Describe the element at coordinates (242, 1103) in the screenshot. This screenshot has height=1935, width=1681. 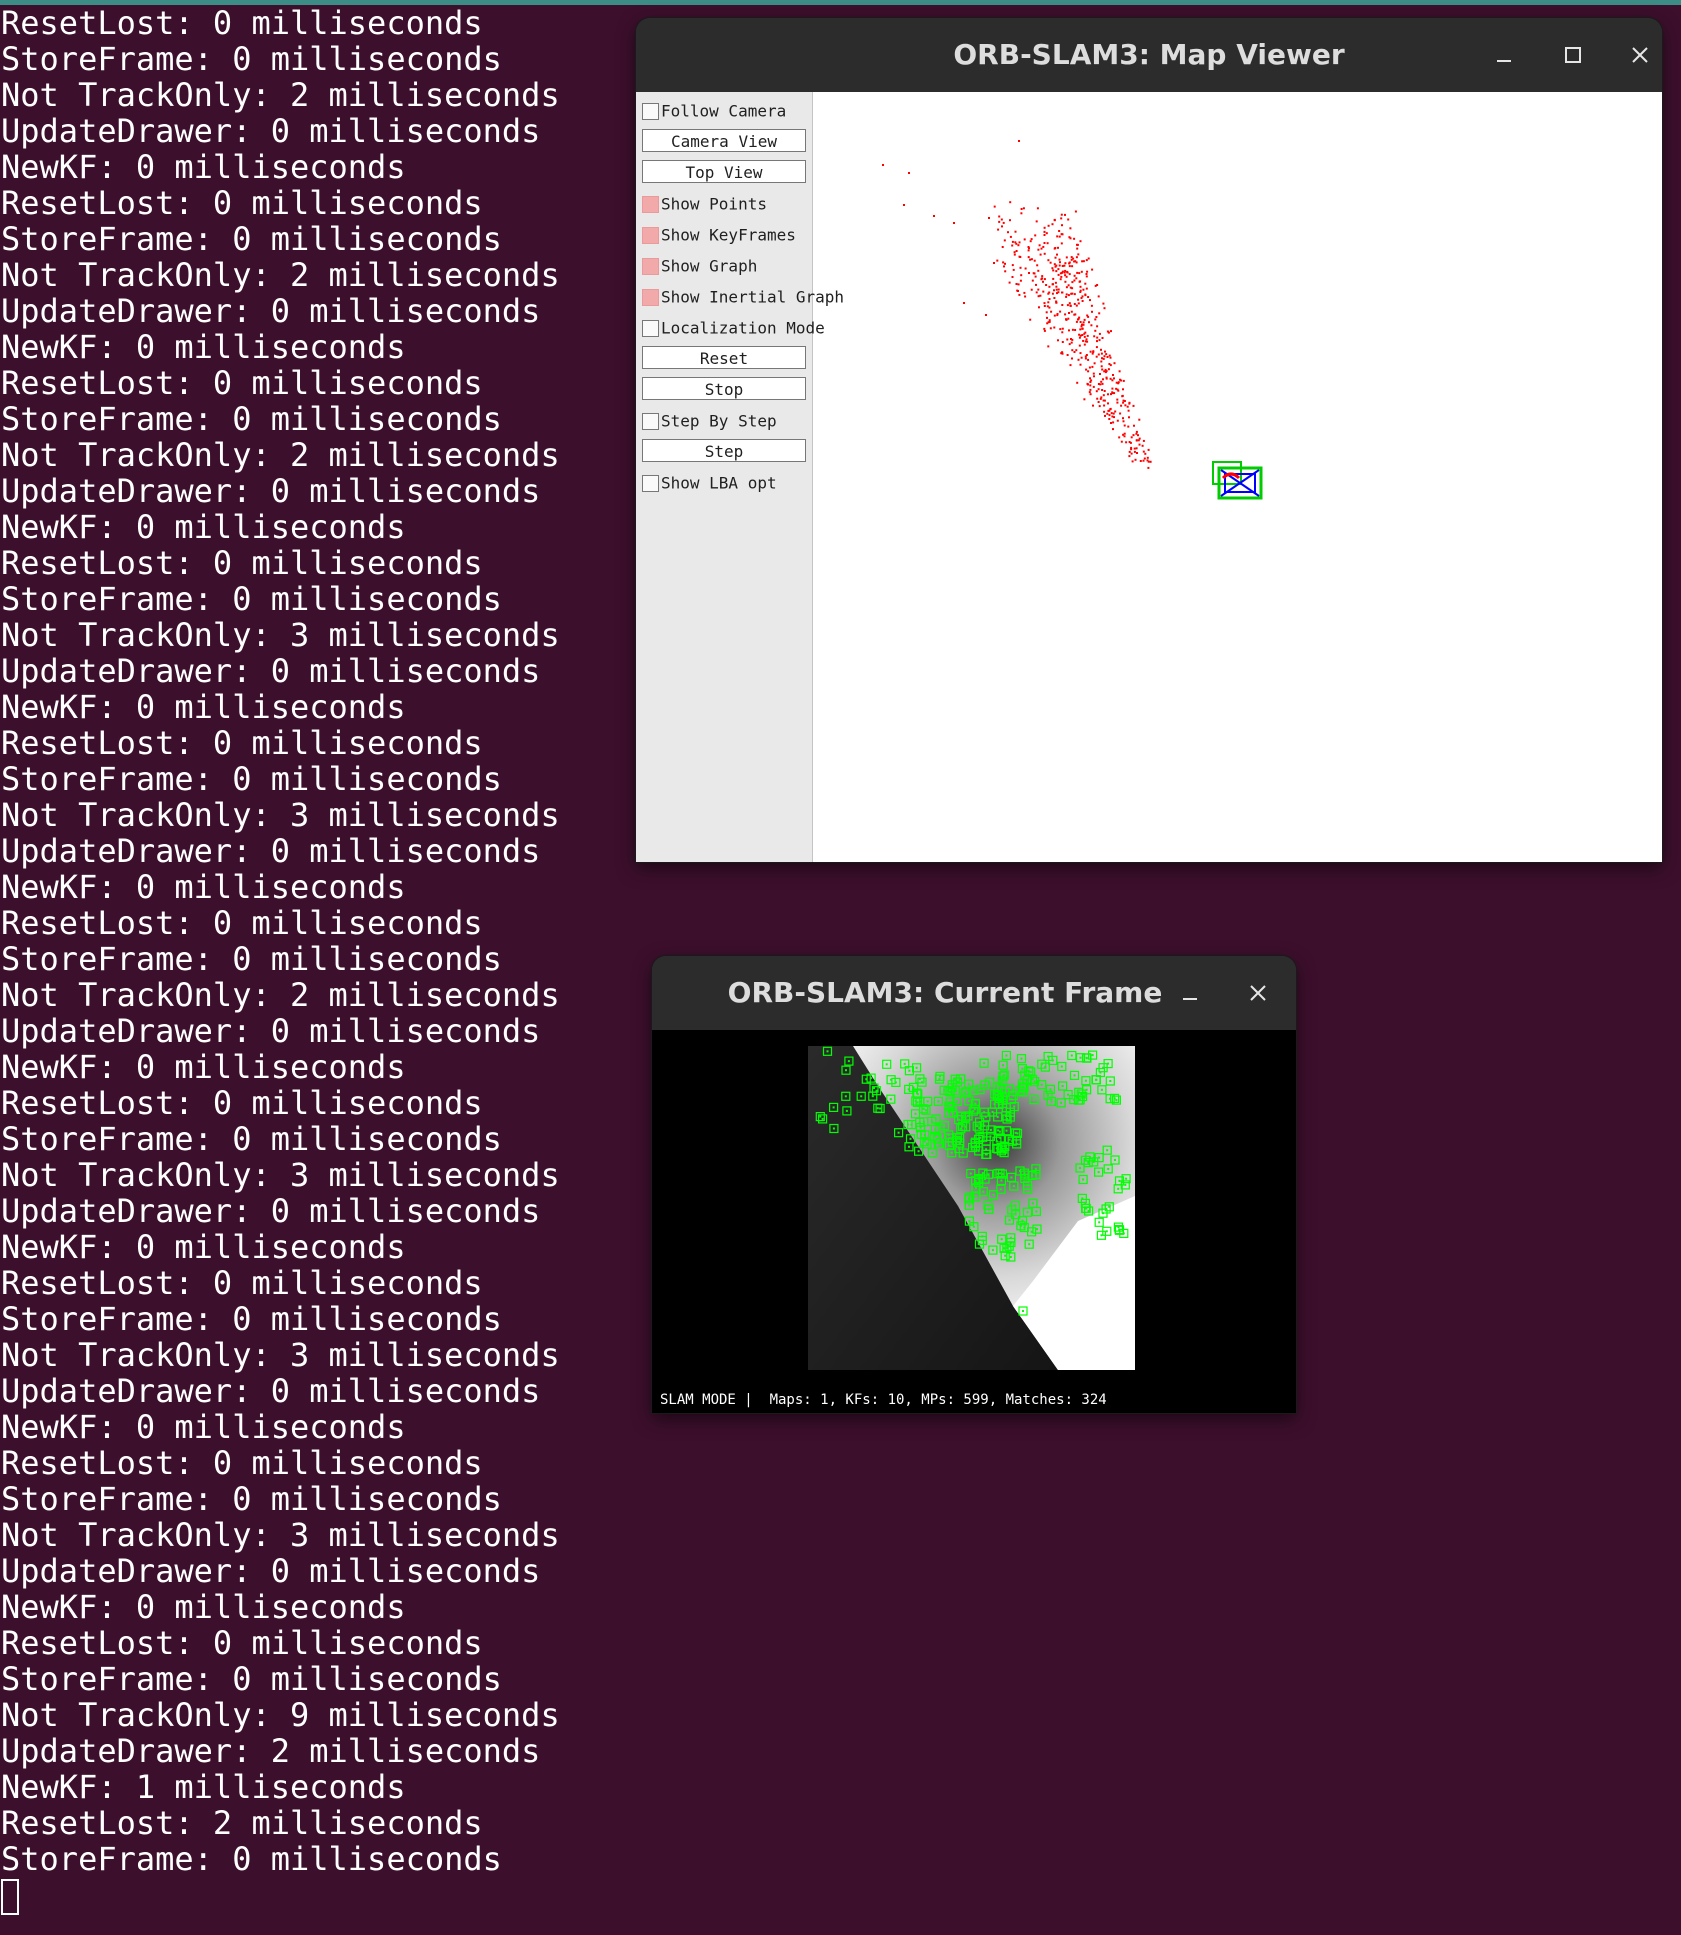
I see `terminal-line: ResetLost: 0 milliseconds` at that location.